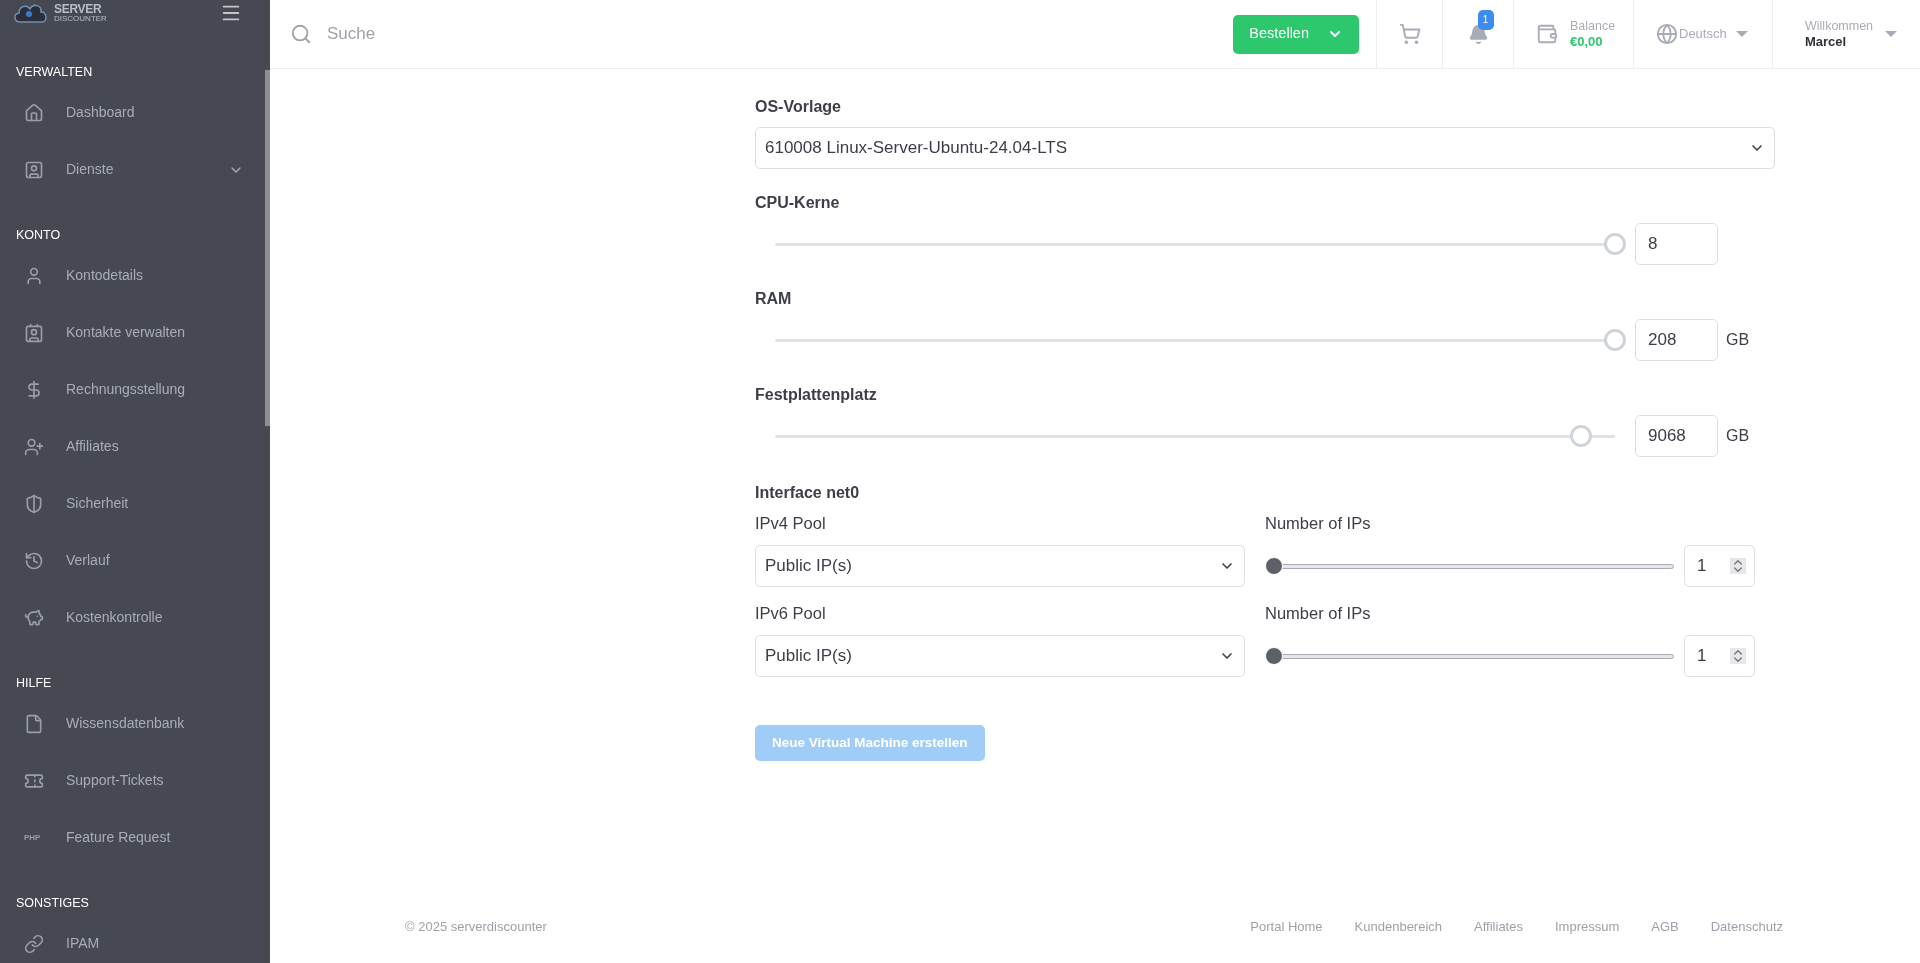  What do you see at coordinates (132, 275) in the screenshot?
I see `sidebar-item: Kontodetails` at bounding box center [132, 275].